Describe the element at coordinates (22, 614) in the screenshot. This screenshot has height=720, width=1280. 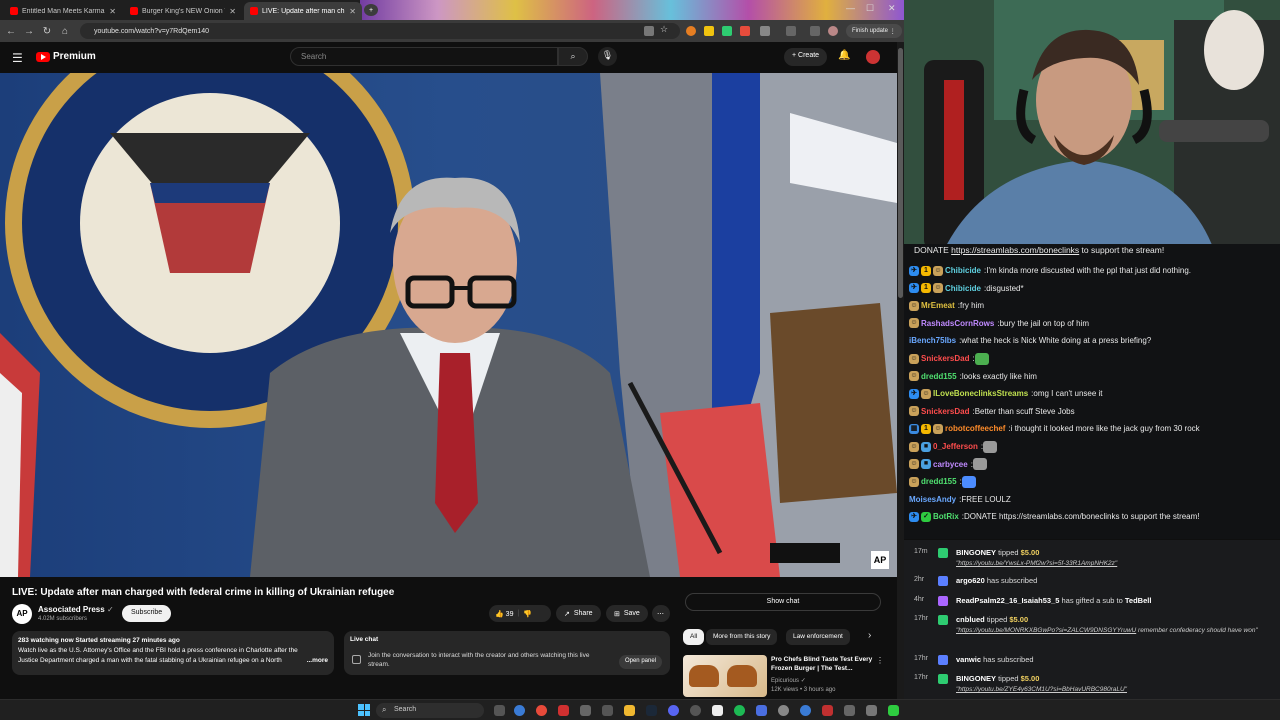
I see `channel-avatar: AP` at that location.